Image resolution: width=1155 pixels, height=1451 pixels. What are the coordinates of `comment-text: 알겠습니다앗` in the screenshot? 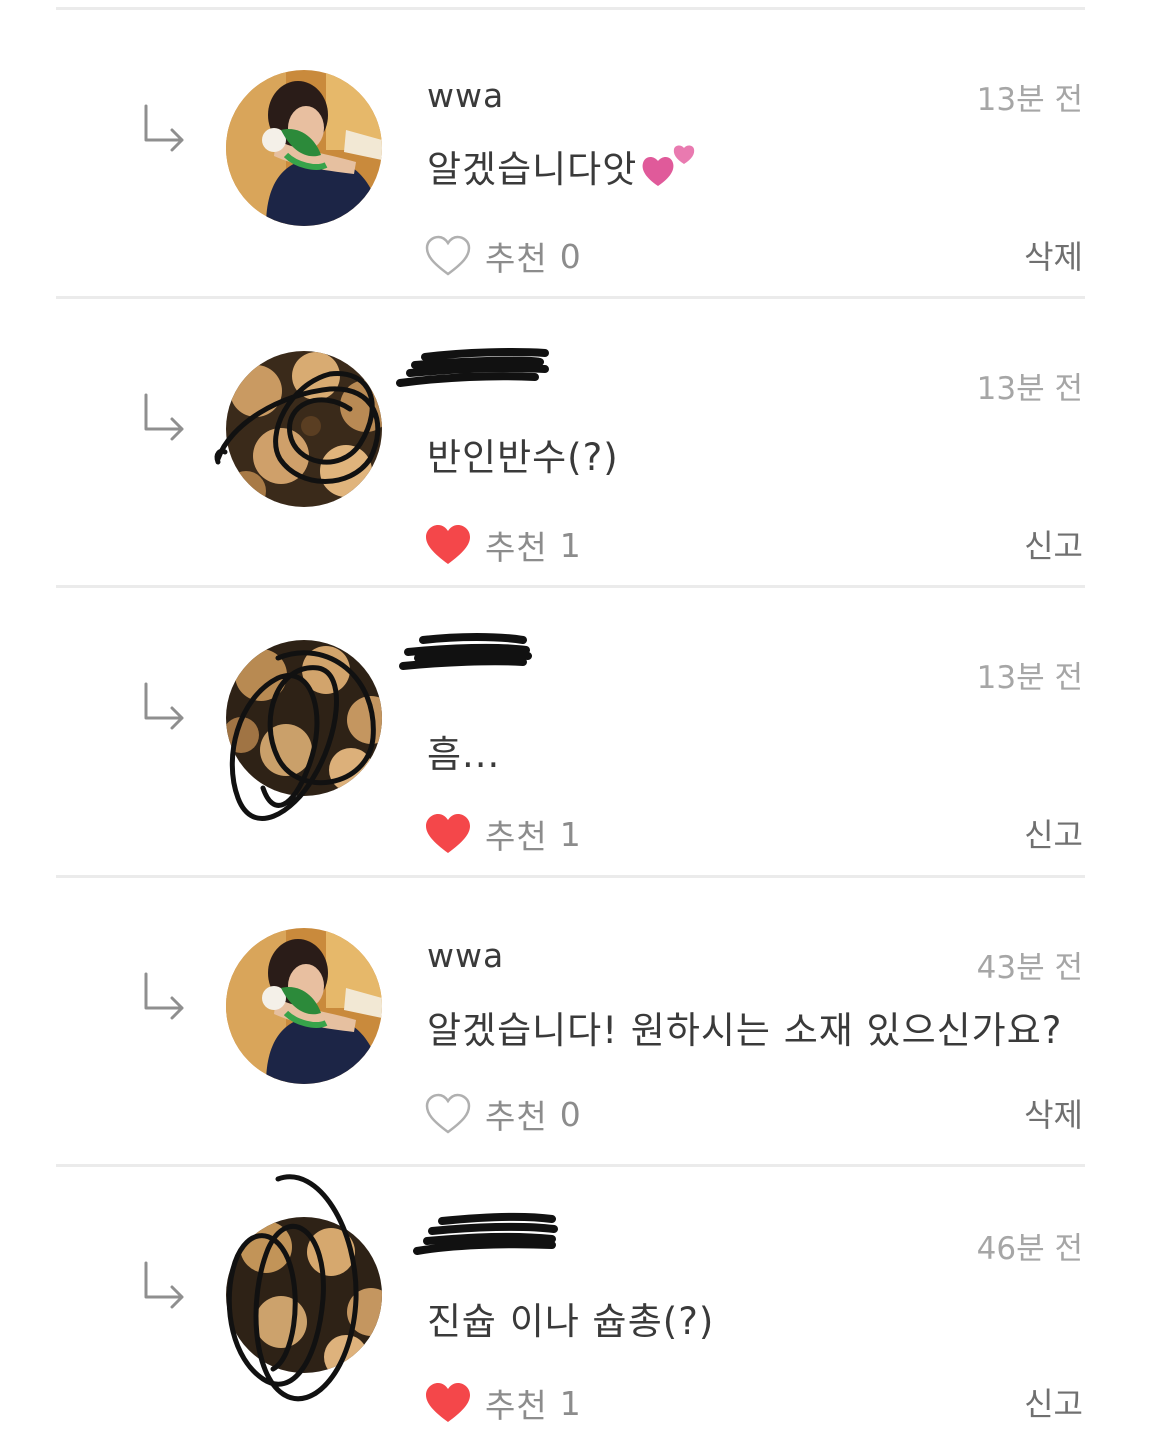 It's located at (532, 169).